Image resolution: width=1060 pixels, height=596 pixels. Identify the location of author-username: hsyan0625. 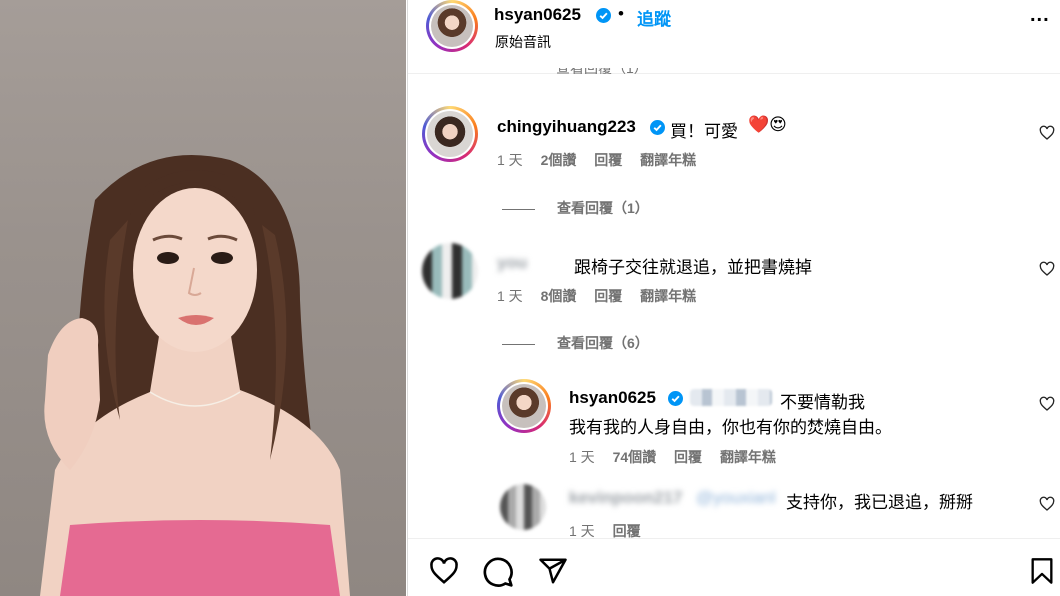
(537, 15).